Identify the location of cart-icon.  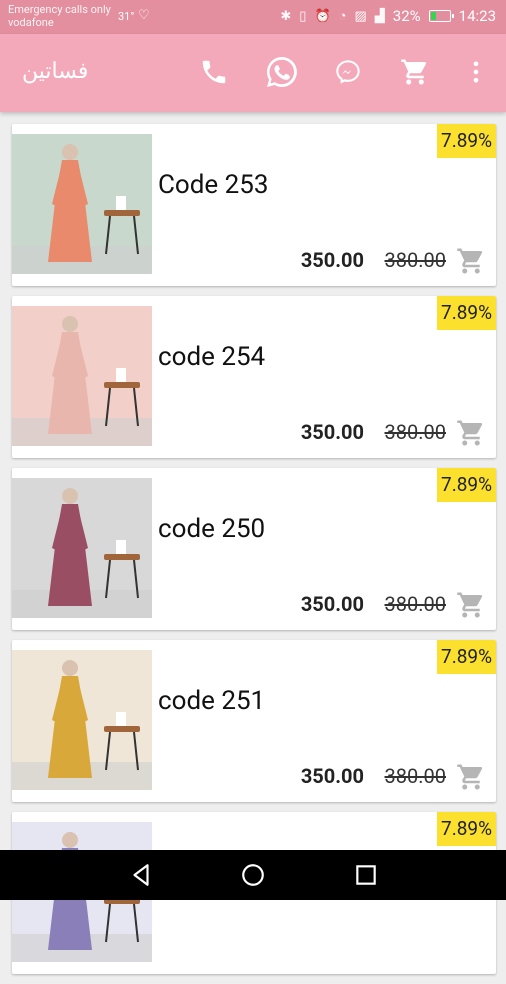
(415, 72).